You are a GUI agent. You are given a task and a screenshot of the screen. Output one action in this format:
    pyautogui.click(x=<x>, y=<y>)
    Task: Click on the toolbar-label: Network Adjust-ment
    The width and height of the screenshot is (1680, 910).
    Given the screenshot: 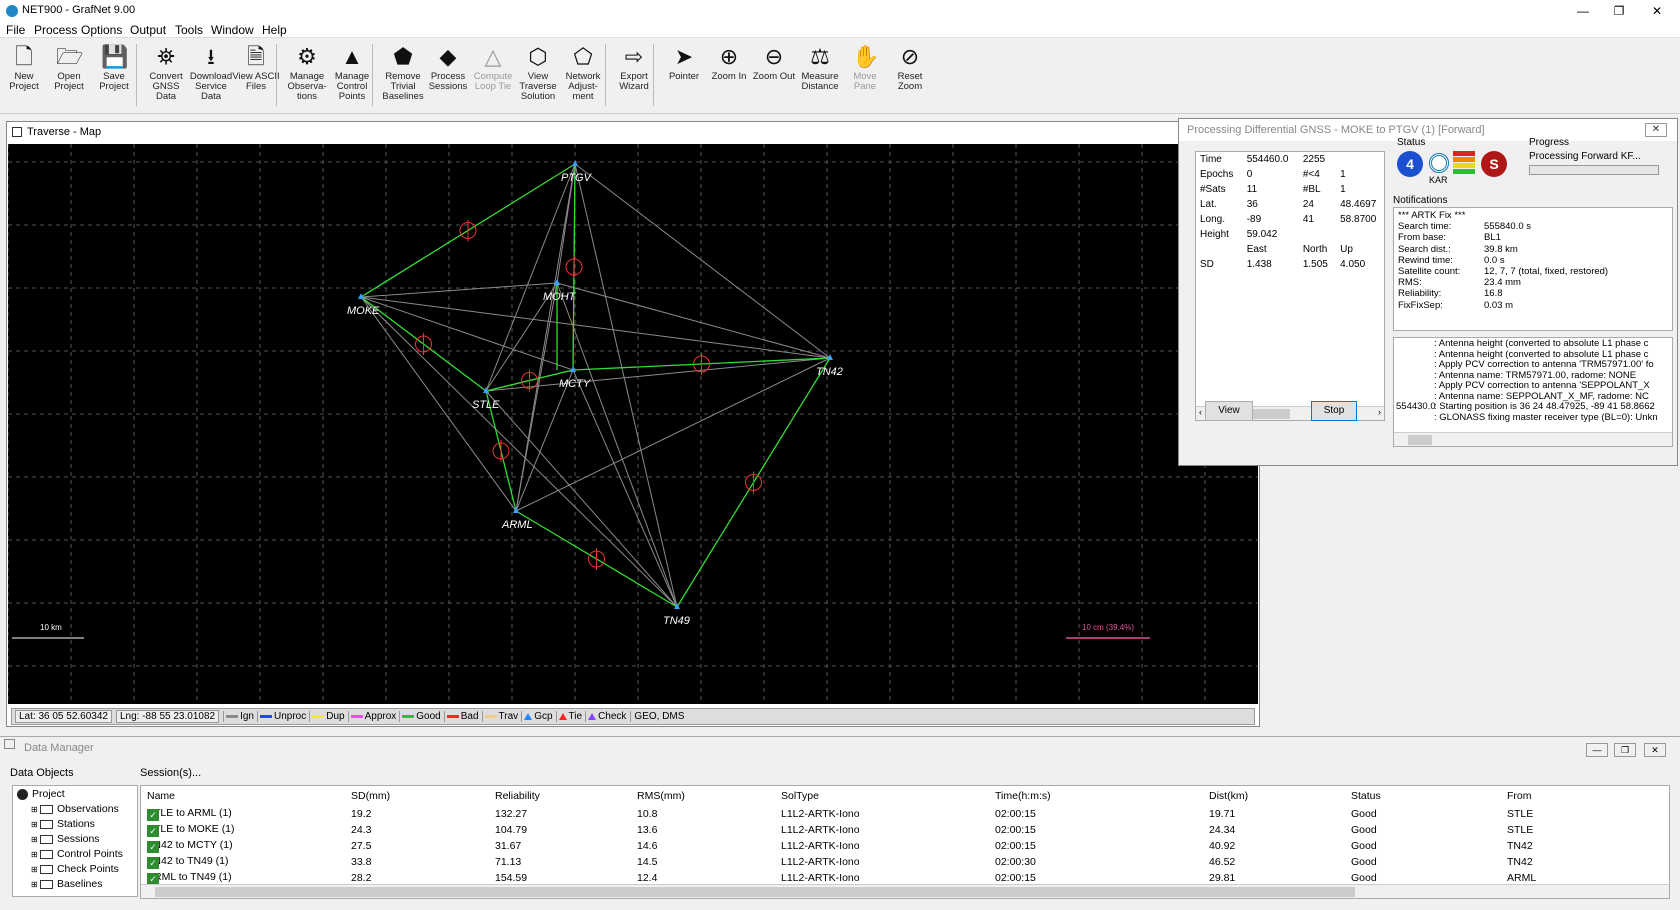 What is the action you would take?
    pyautogui.click(x=583, y=86)
    